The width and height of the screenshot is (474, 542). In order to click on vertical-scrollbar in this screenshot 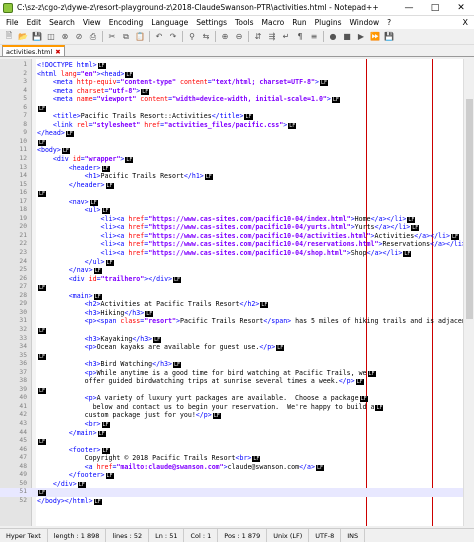, I will do `click(468, 292)`.